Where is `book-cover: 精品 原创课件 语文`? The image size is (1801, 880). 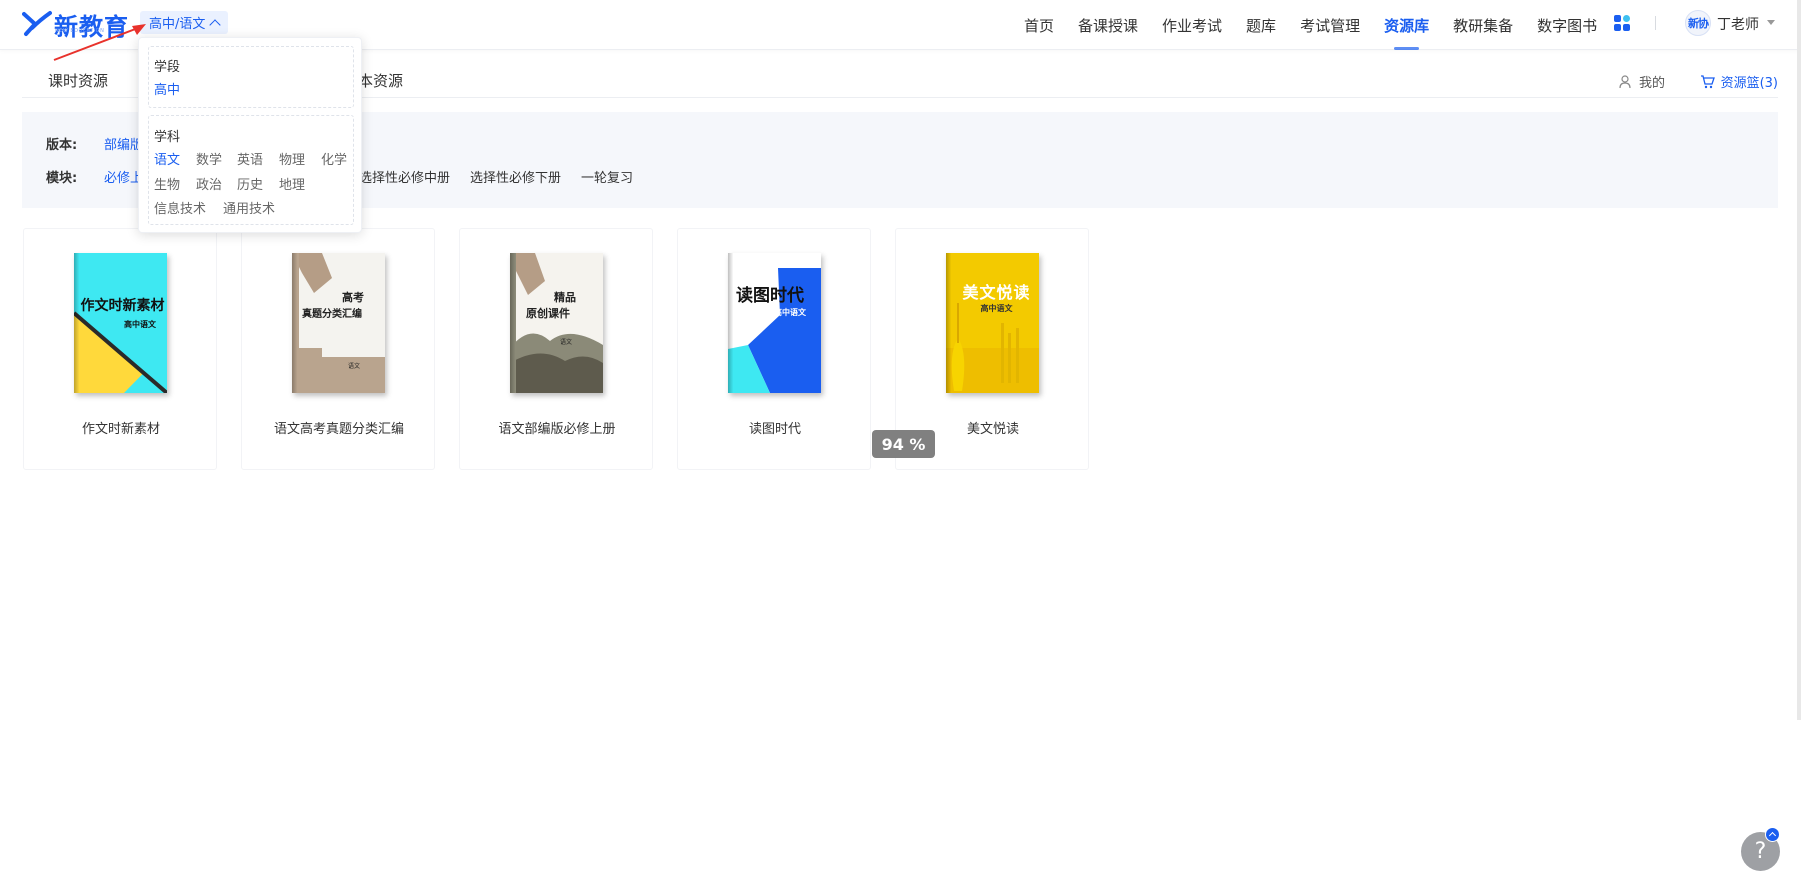 book-cover: 精品 原创课件 语文 is located at coordinates (556, 323).